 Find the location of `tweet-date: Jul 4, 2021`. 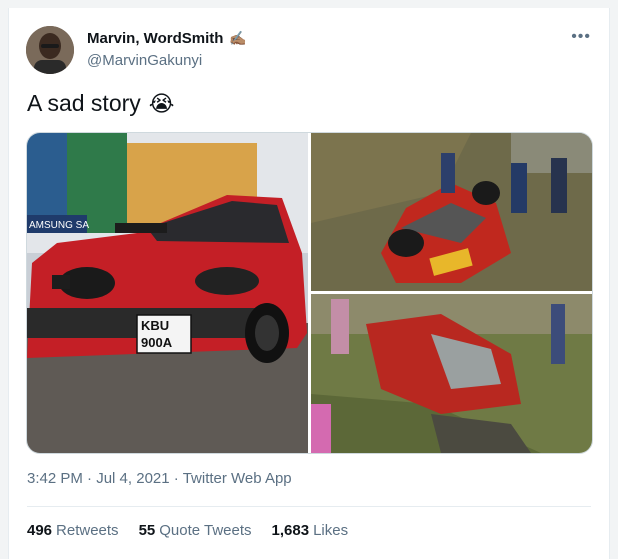

tweet-date: Jul 4, 2021 is located at coordinates (132, 478).